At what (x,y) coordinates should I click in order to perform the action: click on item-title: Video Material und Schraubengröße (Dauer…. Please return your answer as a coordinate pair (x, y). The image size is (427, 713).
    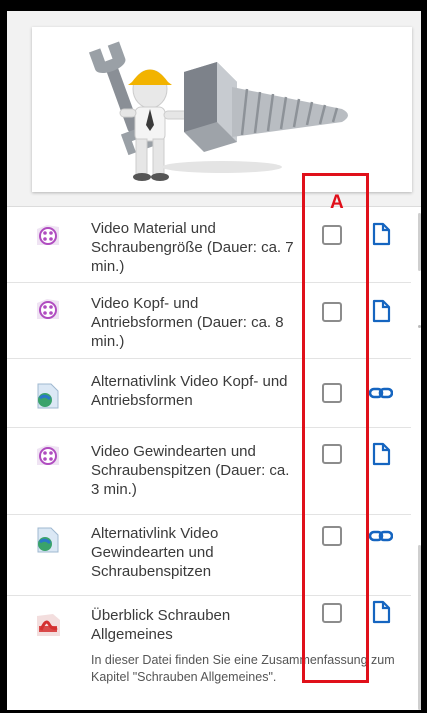
    Looking at the image, I should click on (193, 247).